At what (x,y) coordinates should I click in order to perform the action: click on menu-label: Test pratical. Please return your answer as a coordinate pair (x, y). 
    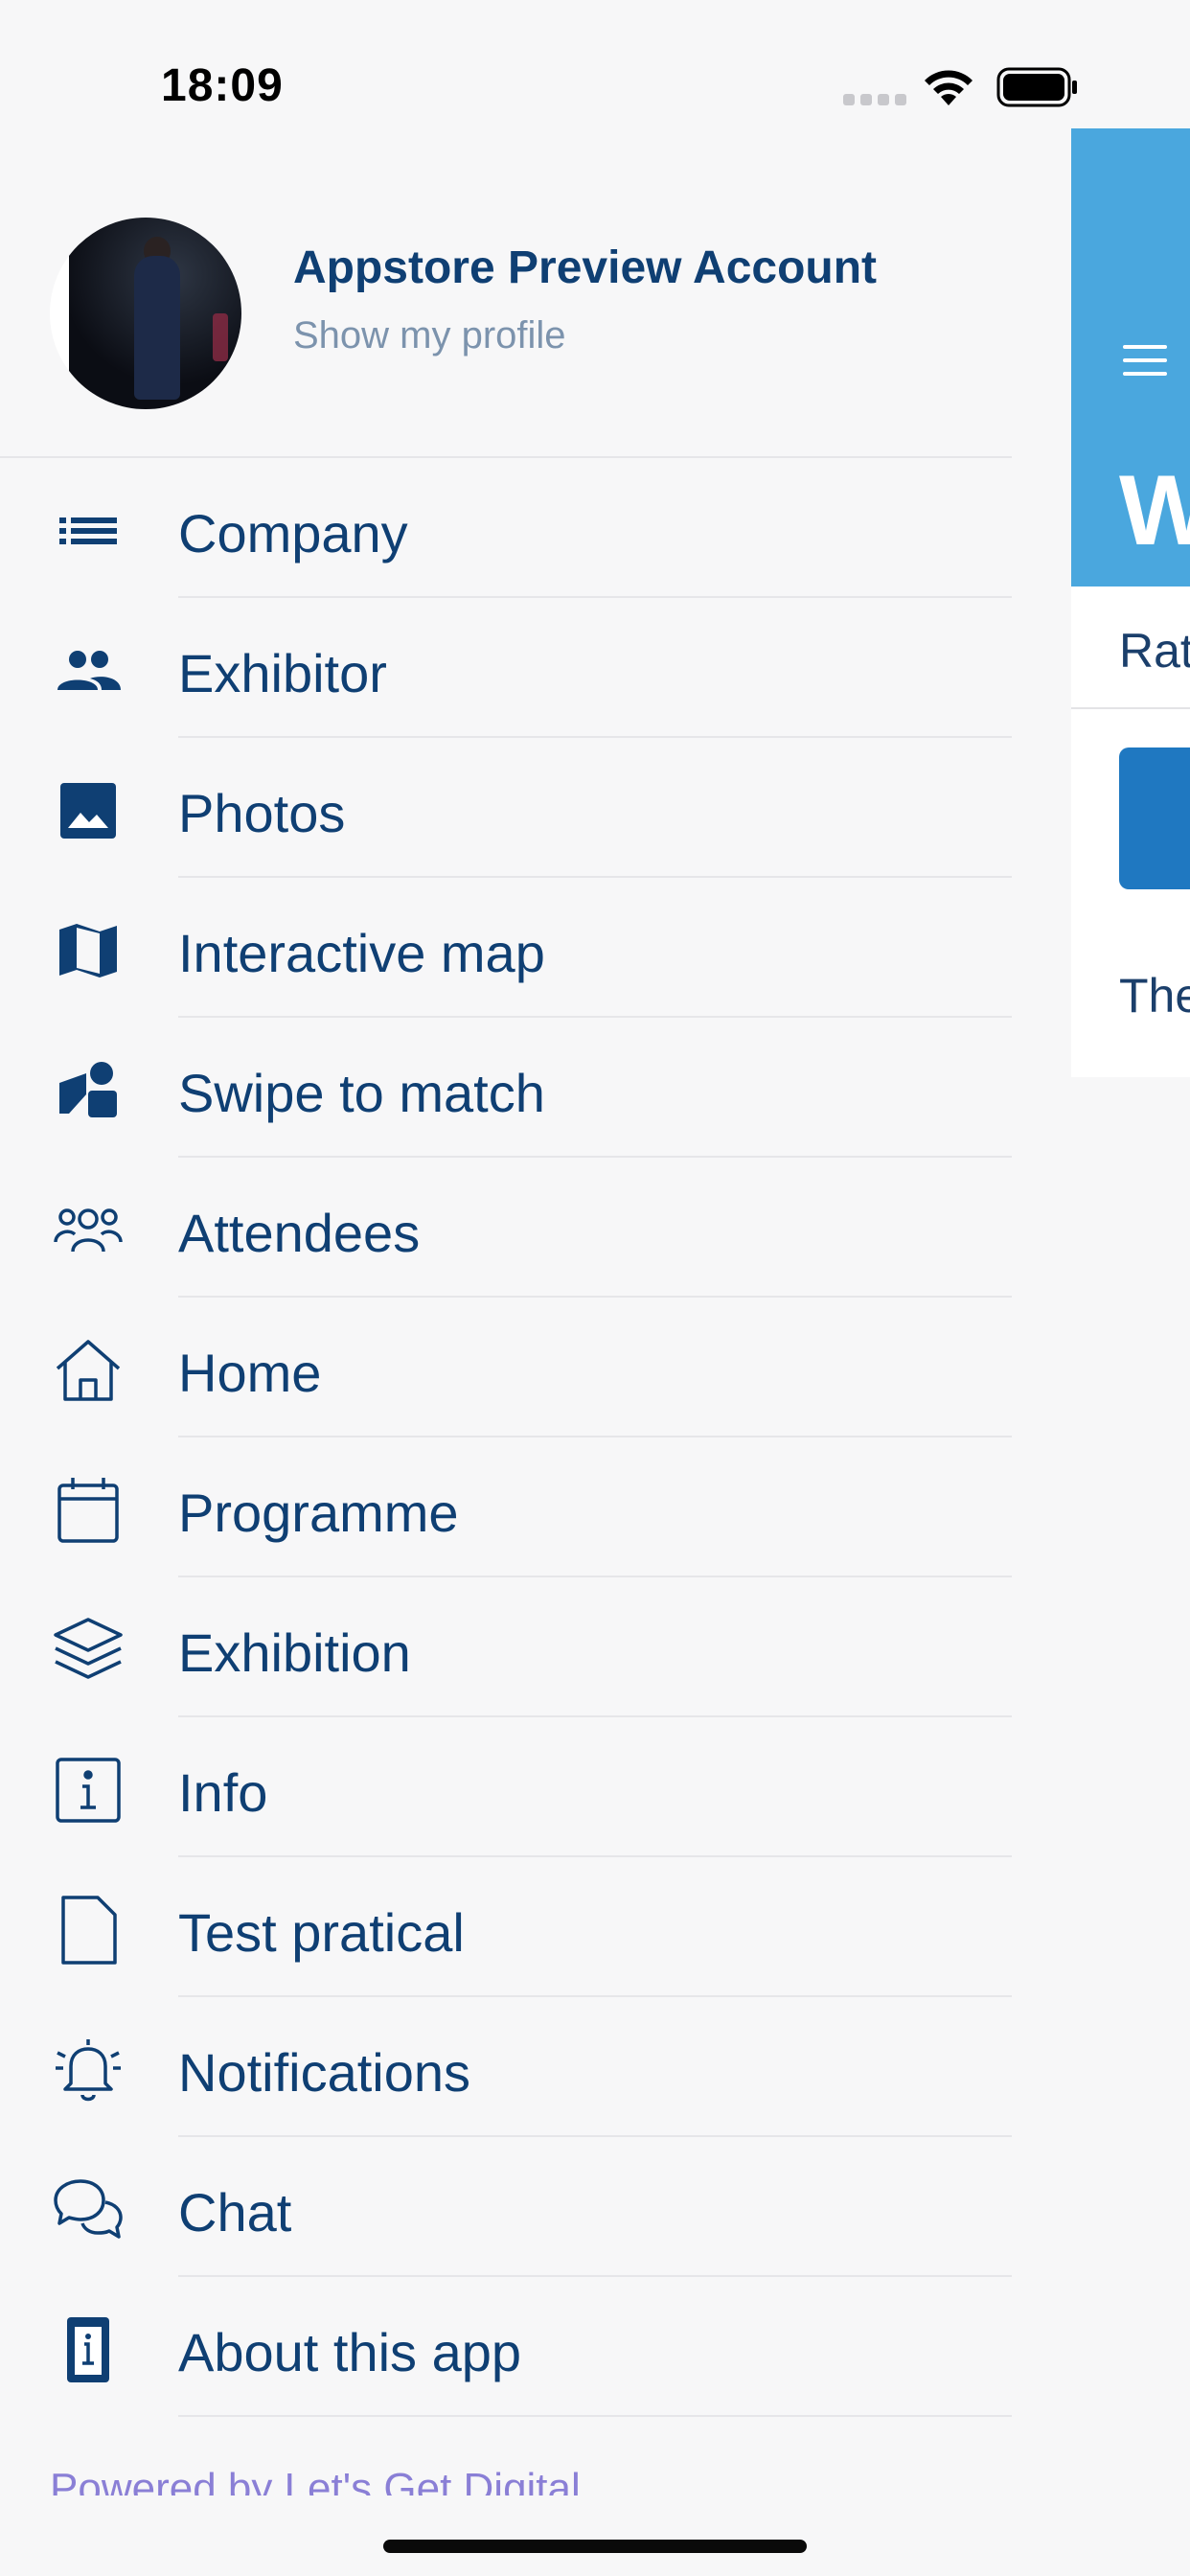
    Looking at the image, I should click on (321, 1932).